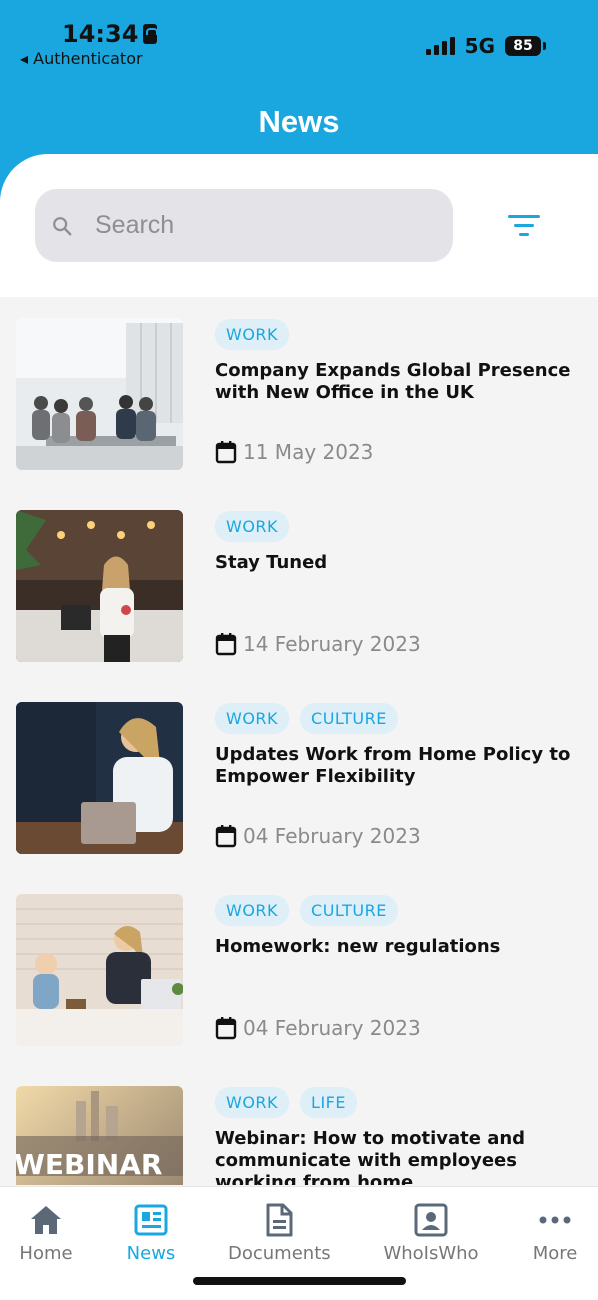 This screenshot has width=598, height=1300. I want to click on news-title: Stay Tuned, so click(271, 562).